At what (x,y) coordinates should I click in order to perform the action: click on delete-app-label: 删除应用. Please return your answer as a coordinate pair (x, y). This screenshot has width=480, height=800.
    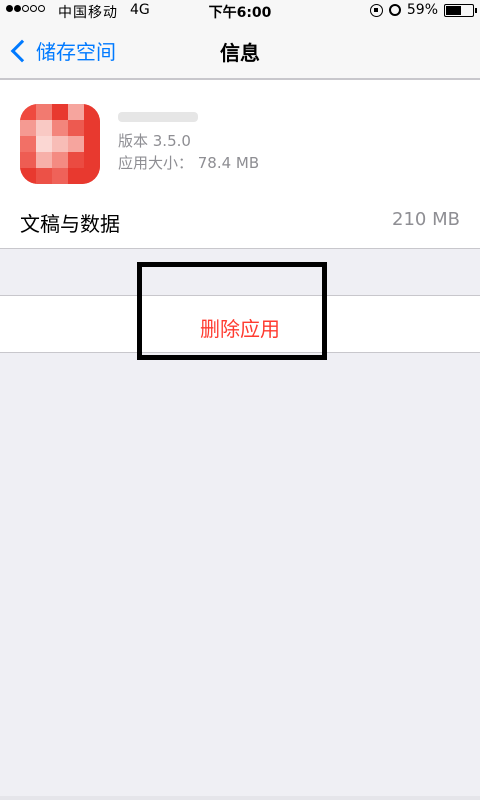
    Looking at the image, I should click on (240, 329).